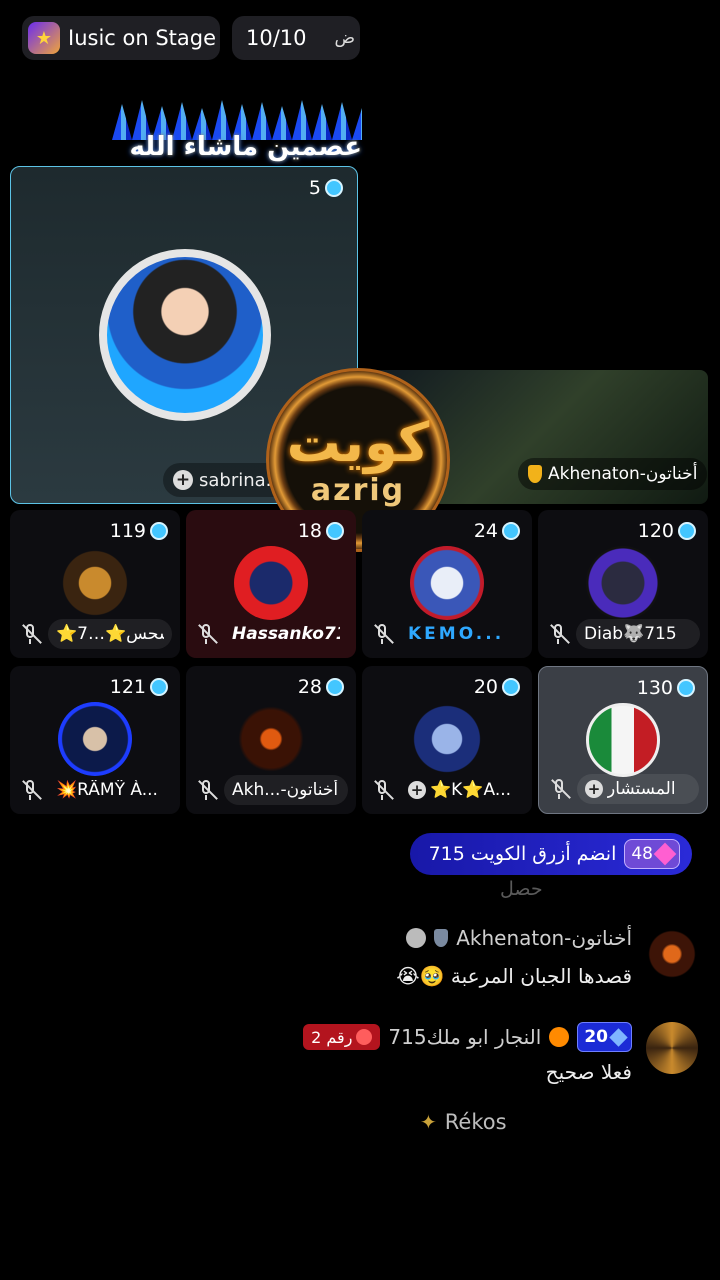 This screenshot has height=1280, width=720. Describe the element at coordinates (345, 38) in the screenshot. I see `extra-label: ض` at that location.